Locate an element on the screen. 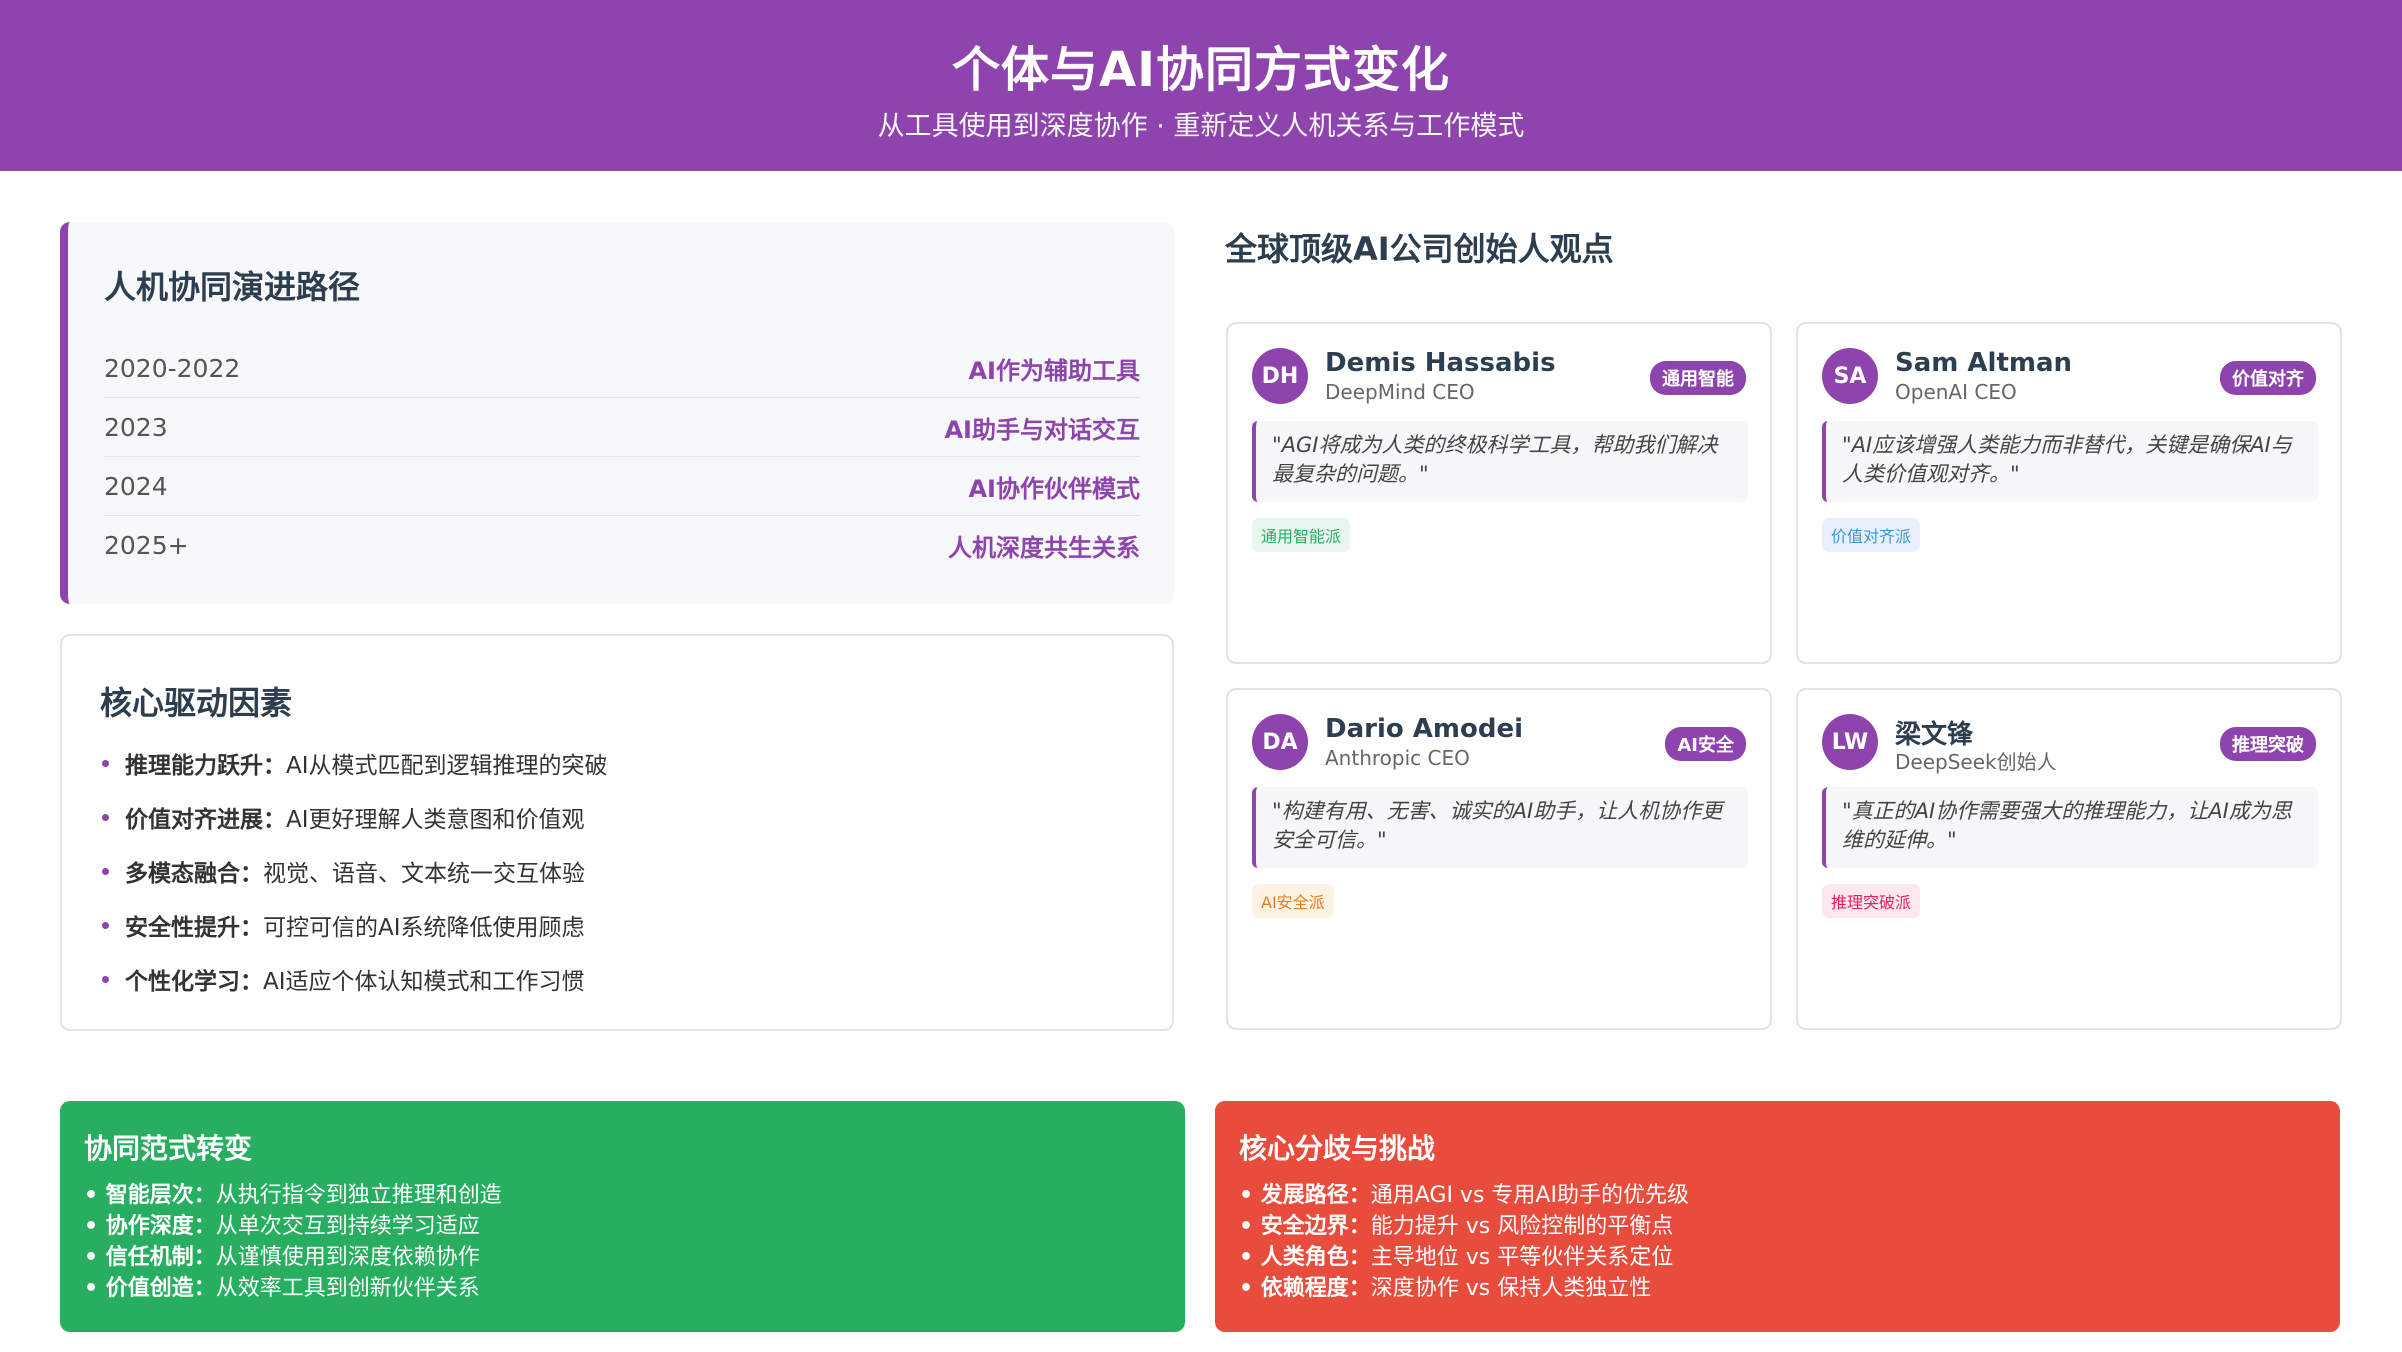  challenges-item: • 发展路径：通用AGI vs 专用AI助手的优先级 is located at coordinates (1464, 1193).